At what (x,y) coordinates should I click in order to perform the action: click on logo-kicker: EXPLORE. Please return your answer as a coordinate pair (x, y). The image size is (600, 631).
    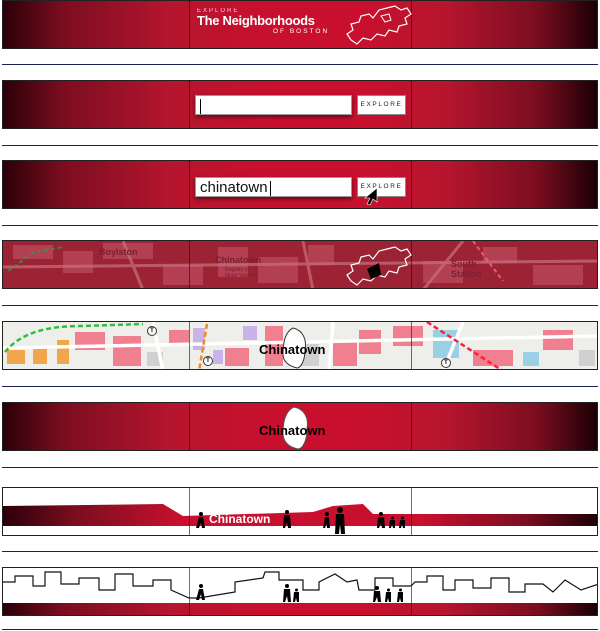
    Looking at the image, I should click on (218, 11).